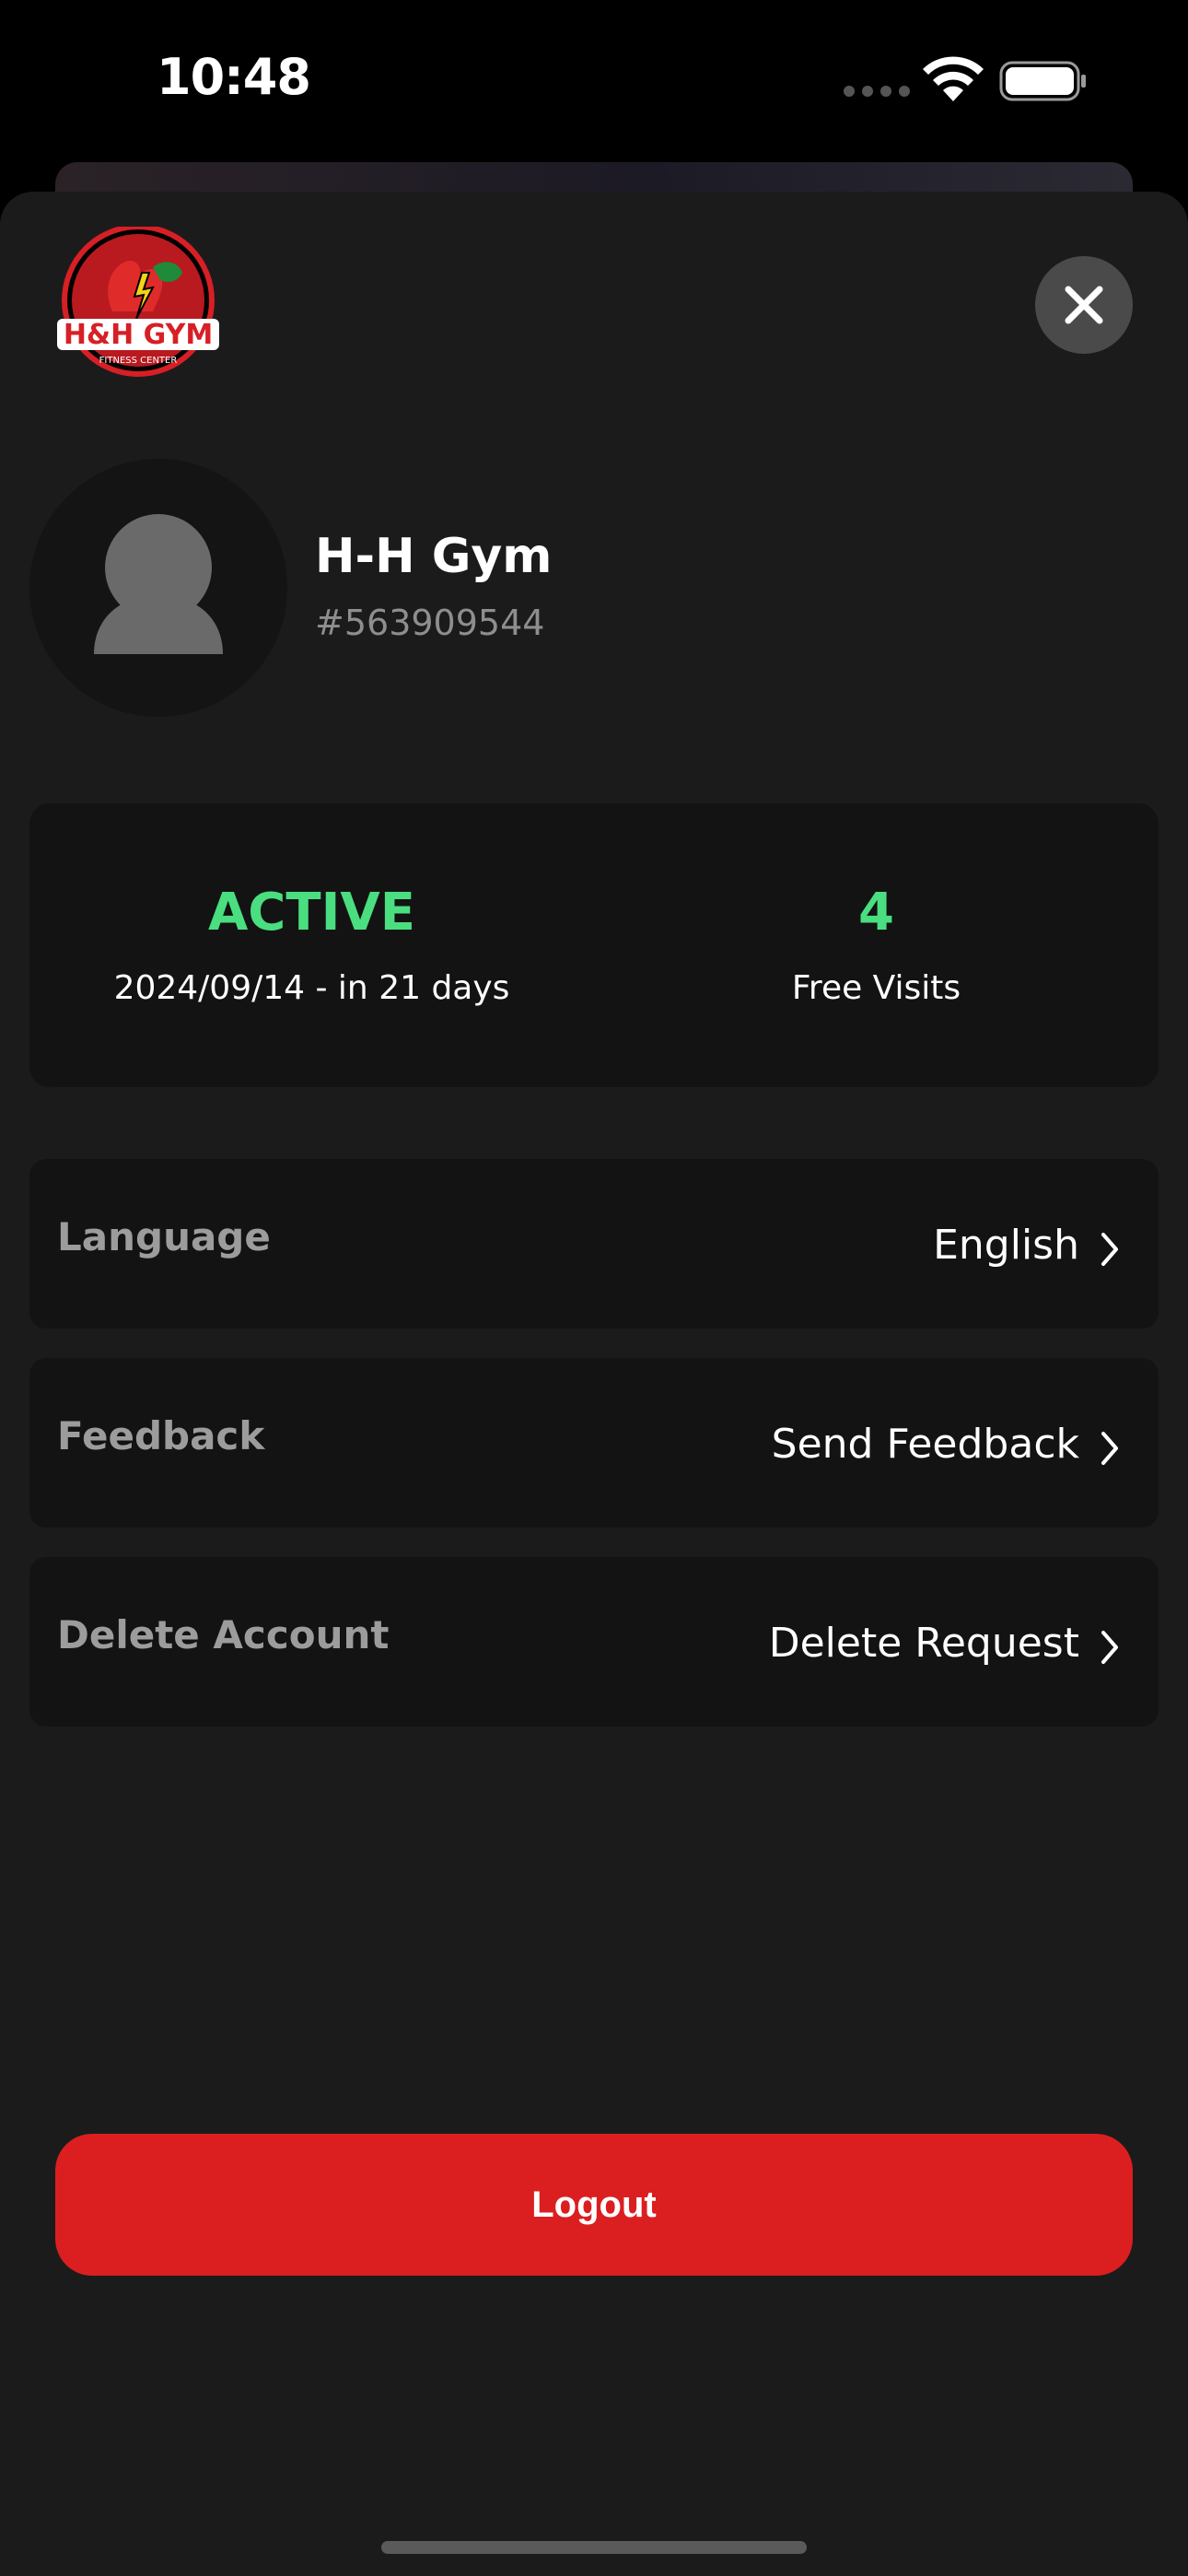 This screenshot has height=2576, width=1188. I want to click on membership-expiry: 2024/09/14 - in 21 days, so click(311, 988).